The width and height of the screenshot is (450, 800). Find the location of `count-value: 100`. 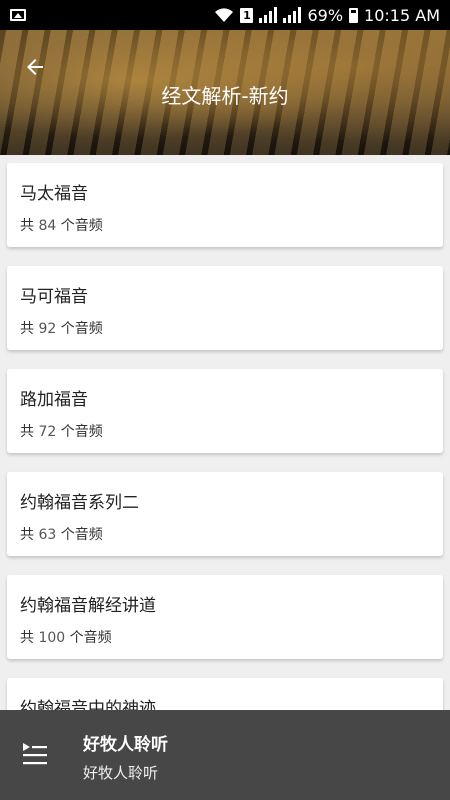

count-value: 100 is located at coordinates (52, 638).